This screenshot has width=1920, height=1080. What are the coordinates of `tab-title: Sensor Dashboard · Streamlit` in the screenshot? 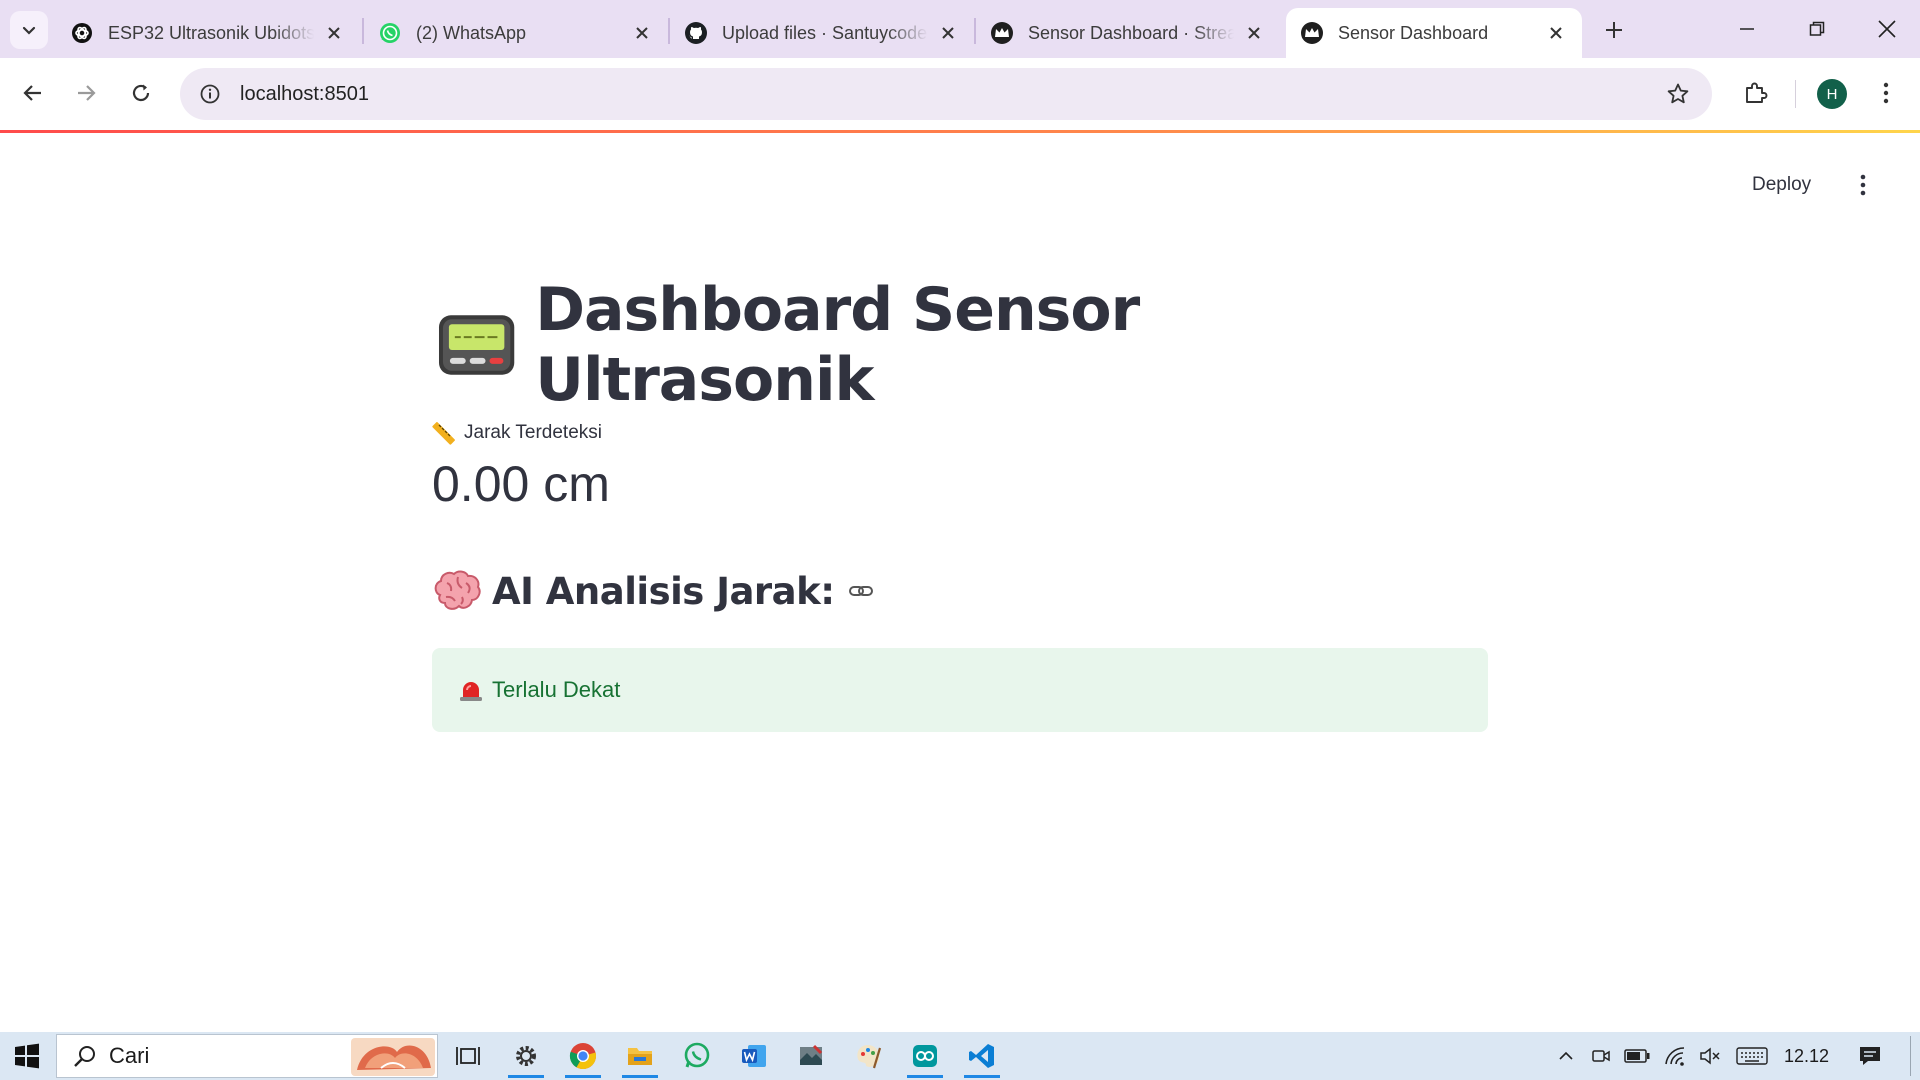 It's located at (1131, 32).